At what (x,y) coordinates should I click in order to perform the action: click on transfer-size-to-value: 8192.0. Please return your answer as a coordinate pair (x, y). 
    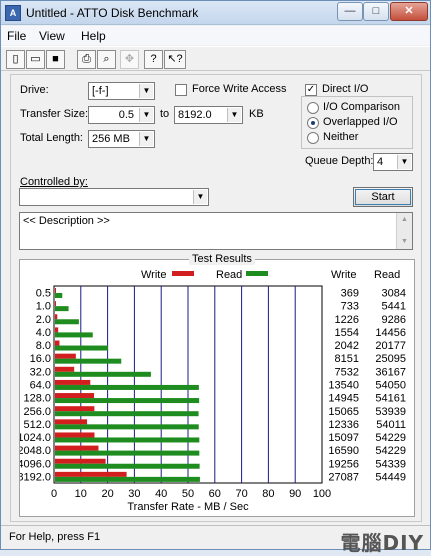
    Looking at the image, I should click on (195, 115).